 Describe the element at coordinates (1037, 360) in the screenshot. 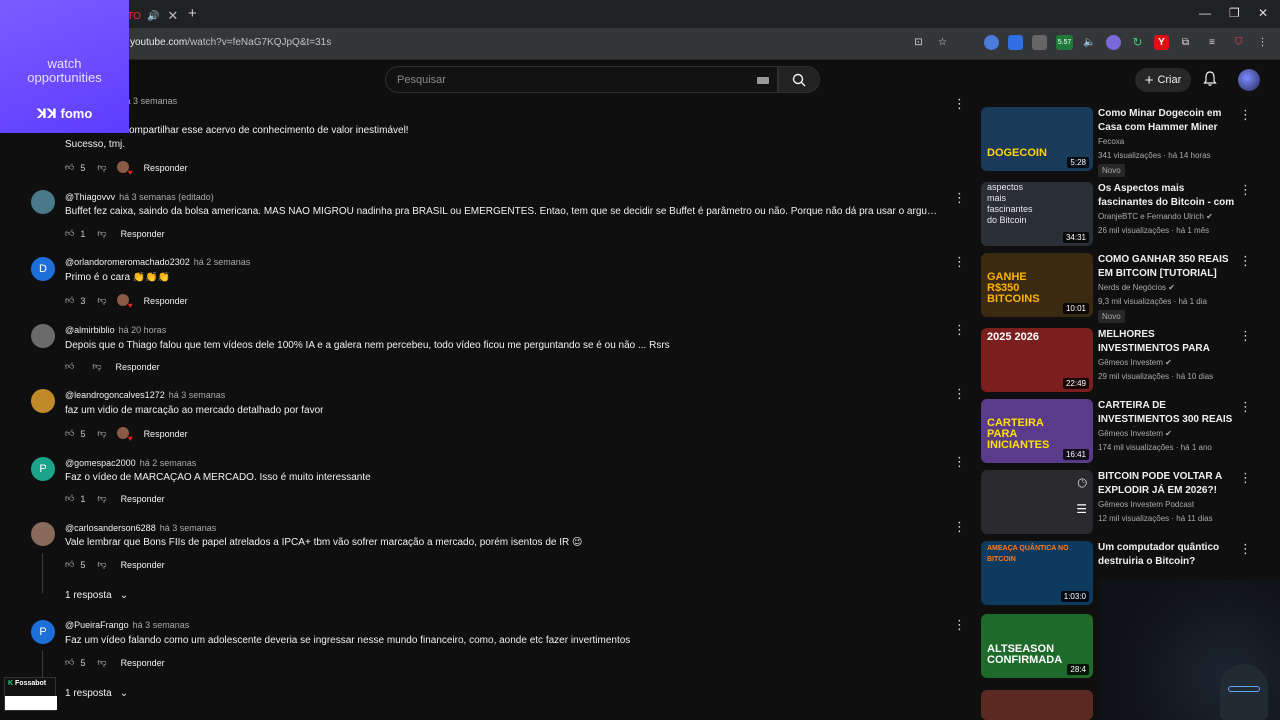

I see `video-thumbnail: 2025 2026 22:49` at that location.